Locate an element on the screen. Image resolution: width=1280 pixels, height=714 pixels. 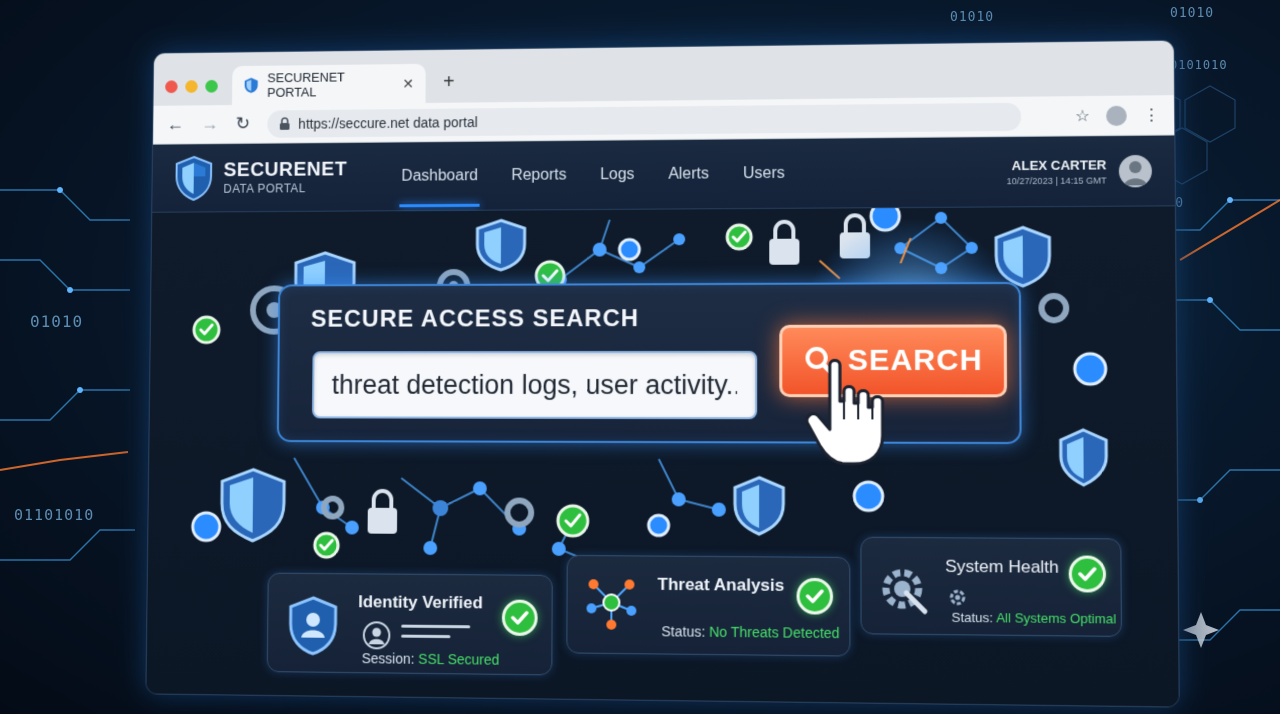
system-health-status: Status: All Systems Optimal is located at coordinates (1033, 618).